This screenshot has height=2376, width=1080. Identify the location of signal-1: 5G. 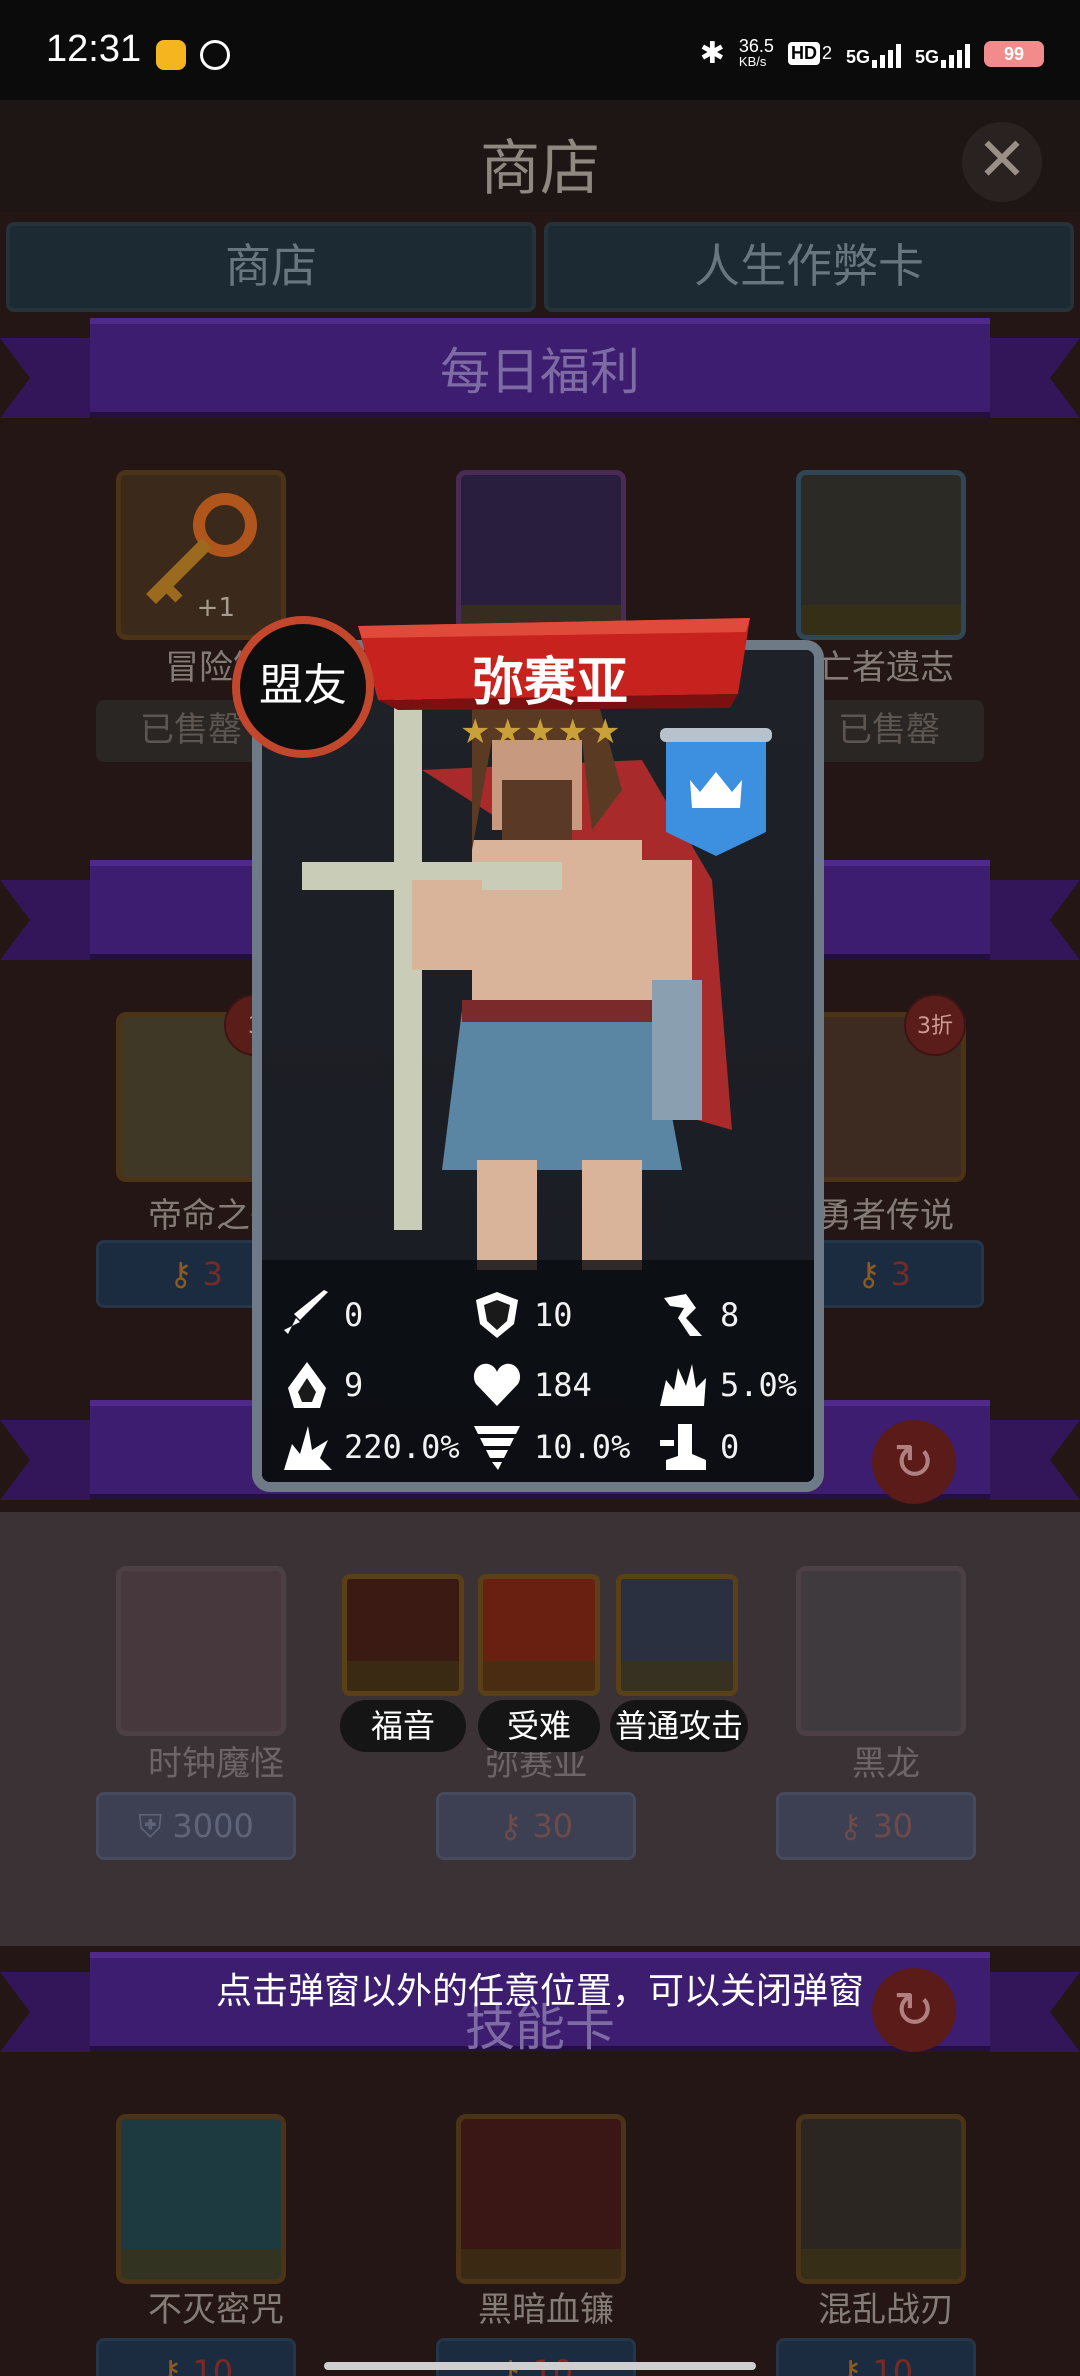
(873, 54).